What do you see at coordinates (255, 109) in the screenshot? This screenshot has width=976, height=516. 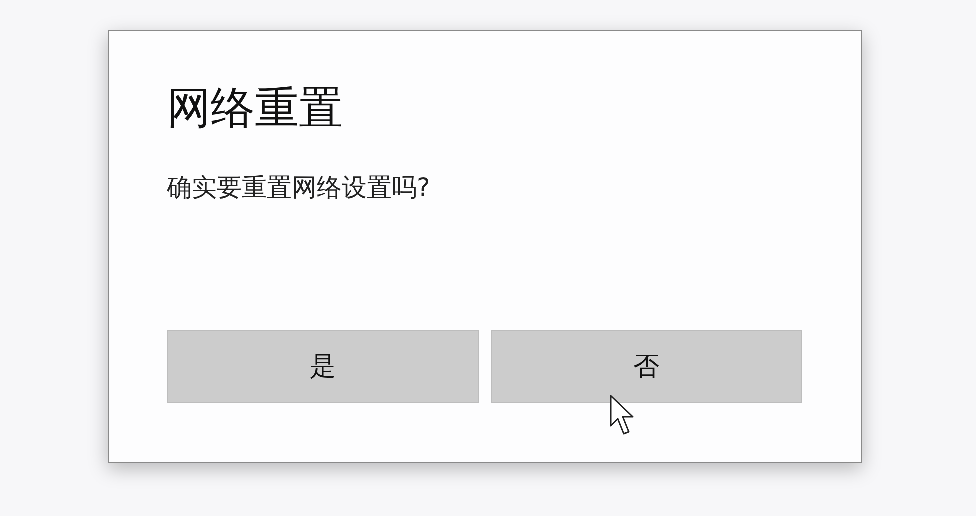 I see `dialog-title: 网络重置` at bounding box center [255, 109].